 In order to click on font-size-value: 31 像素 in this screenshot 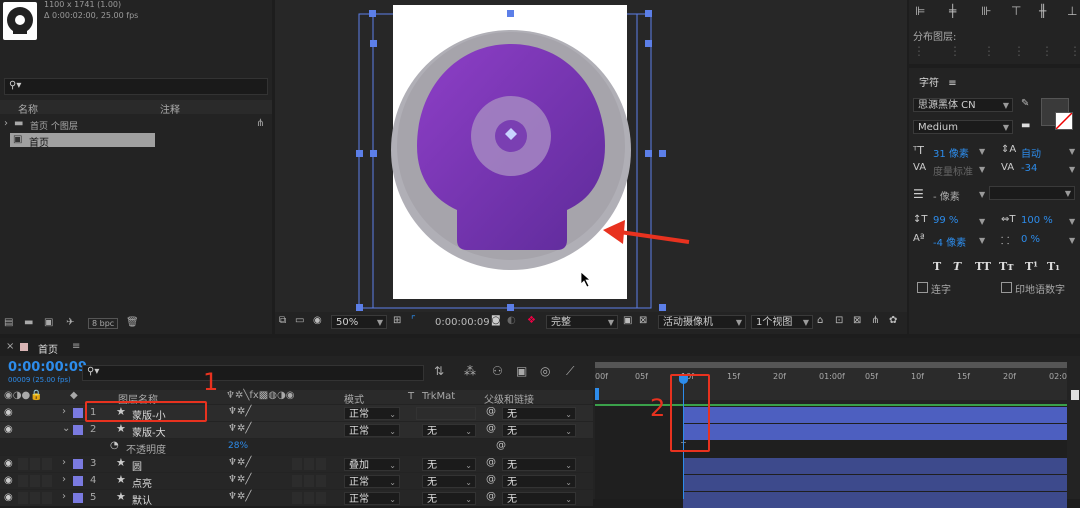, I will do `click(951, 152)`.